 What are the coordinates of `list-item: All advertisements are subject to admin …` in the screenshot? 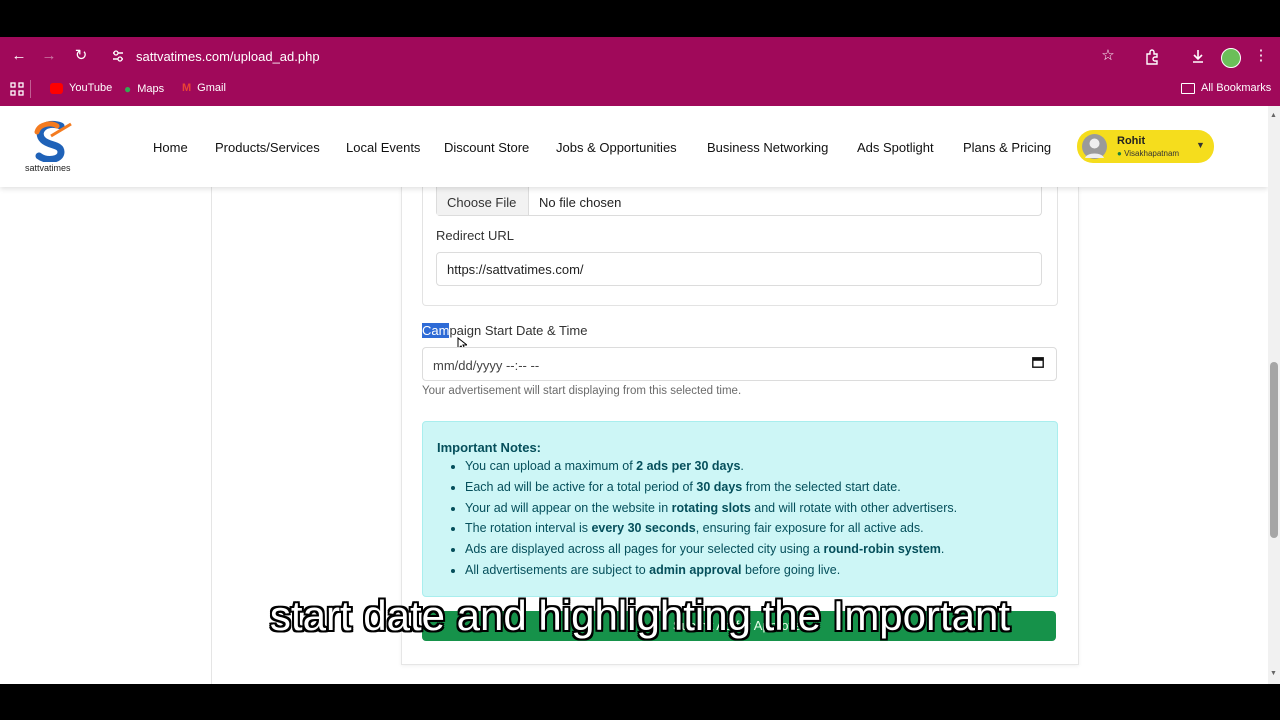 It's located at (765, 570).